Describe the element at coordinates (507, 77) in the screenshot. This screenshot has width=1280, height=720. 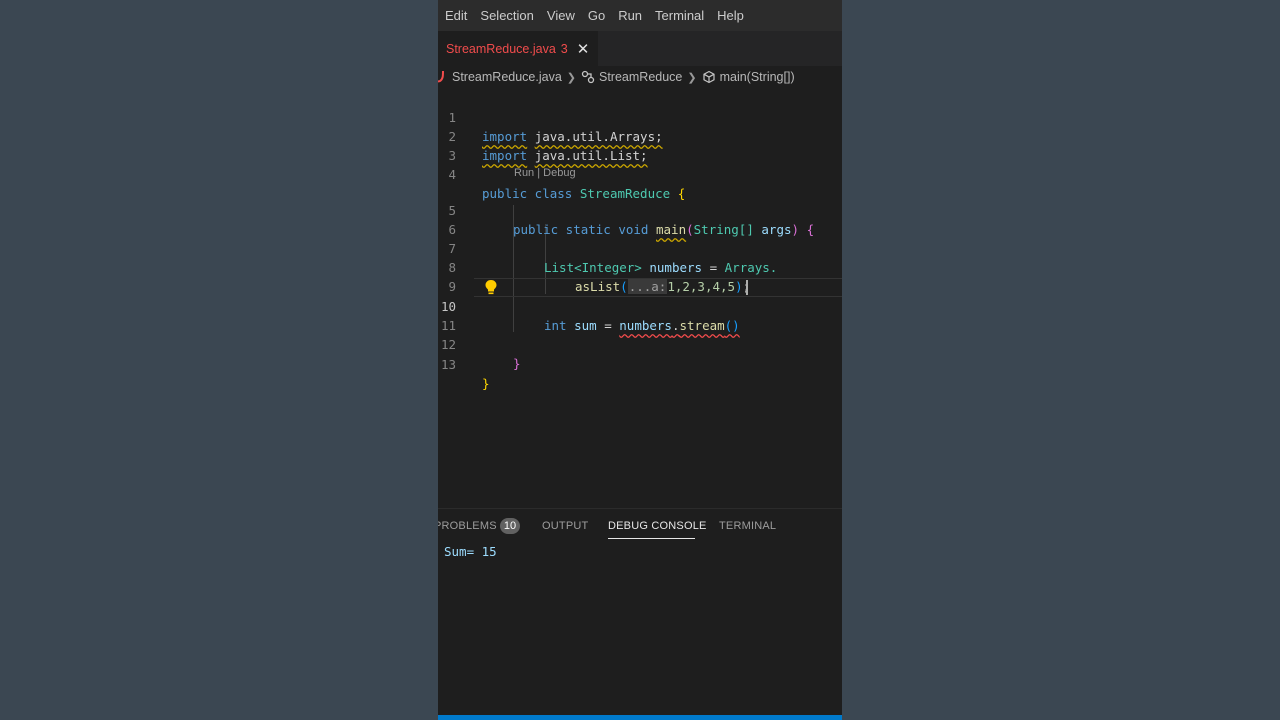
I see `breadcrumb-file: StreamReduce.java` at that location.